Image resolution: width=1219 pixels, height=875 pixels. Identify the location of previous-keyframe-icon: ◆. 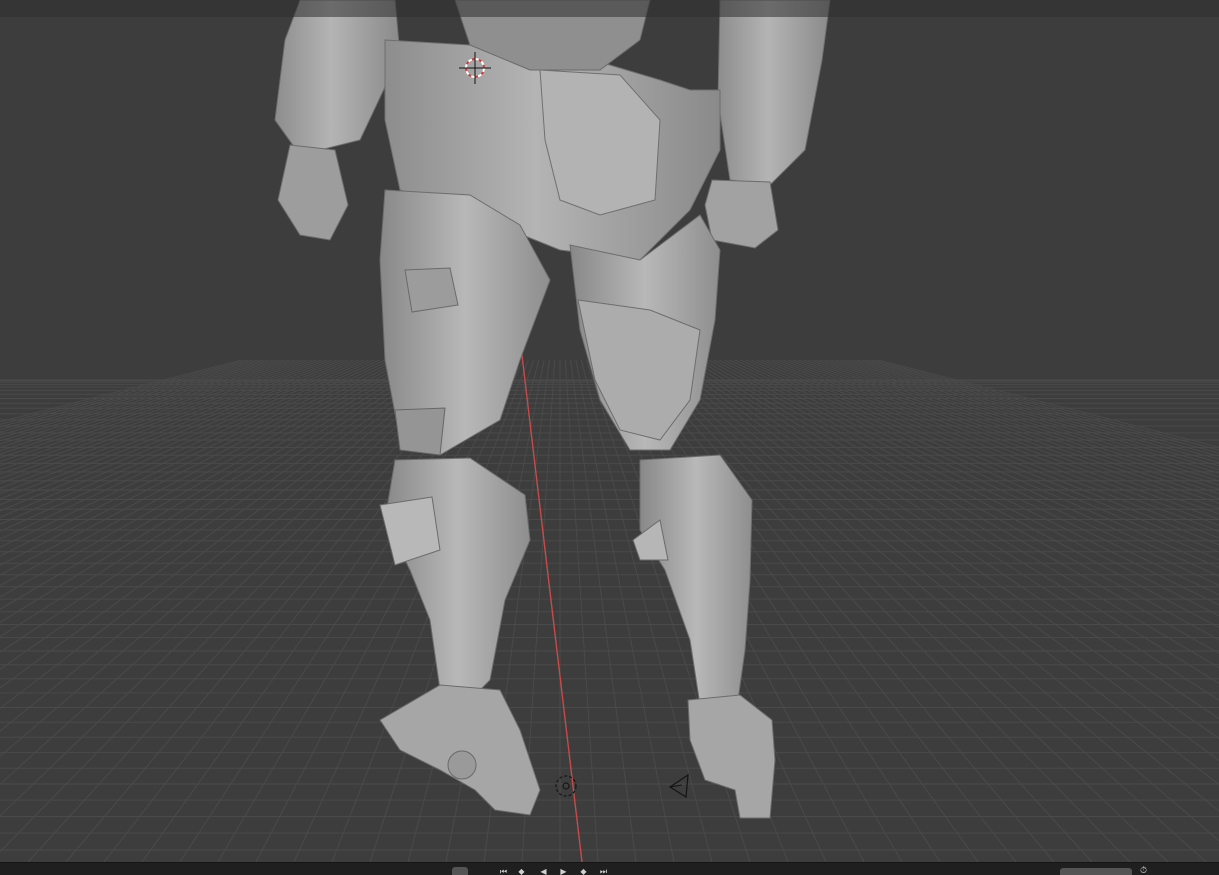
(521, 871).